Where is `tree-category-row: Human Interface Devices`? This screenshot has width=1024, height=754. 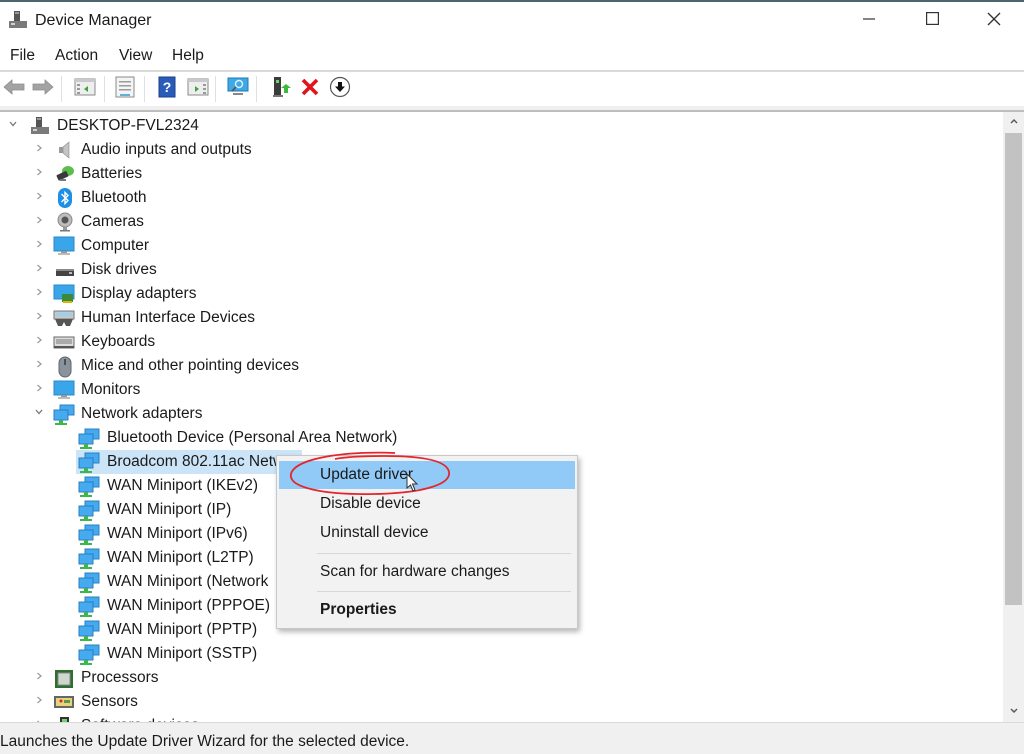 tree-category-row: Human Interface Devices is located at coordinates (501, 318).